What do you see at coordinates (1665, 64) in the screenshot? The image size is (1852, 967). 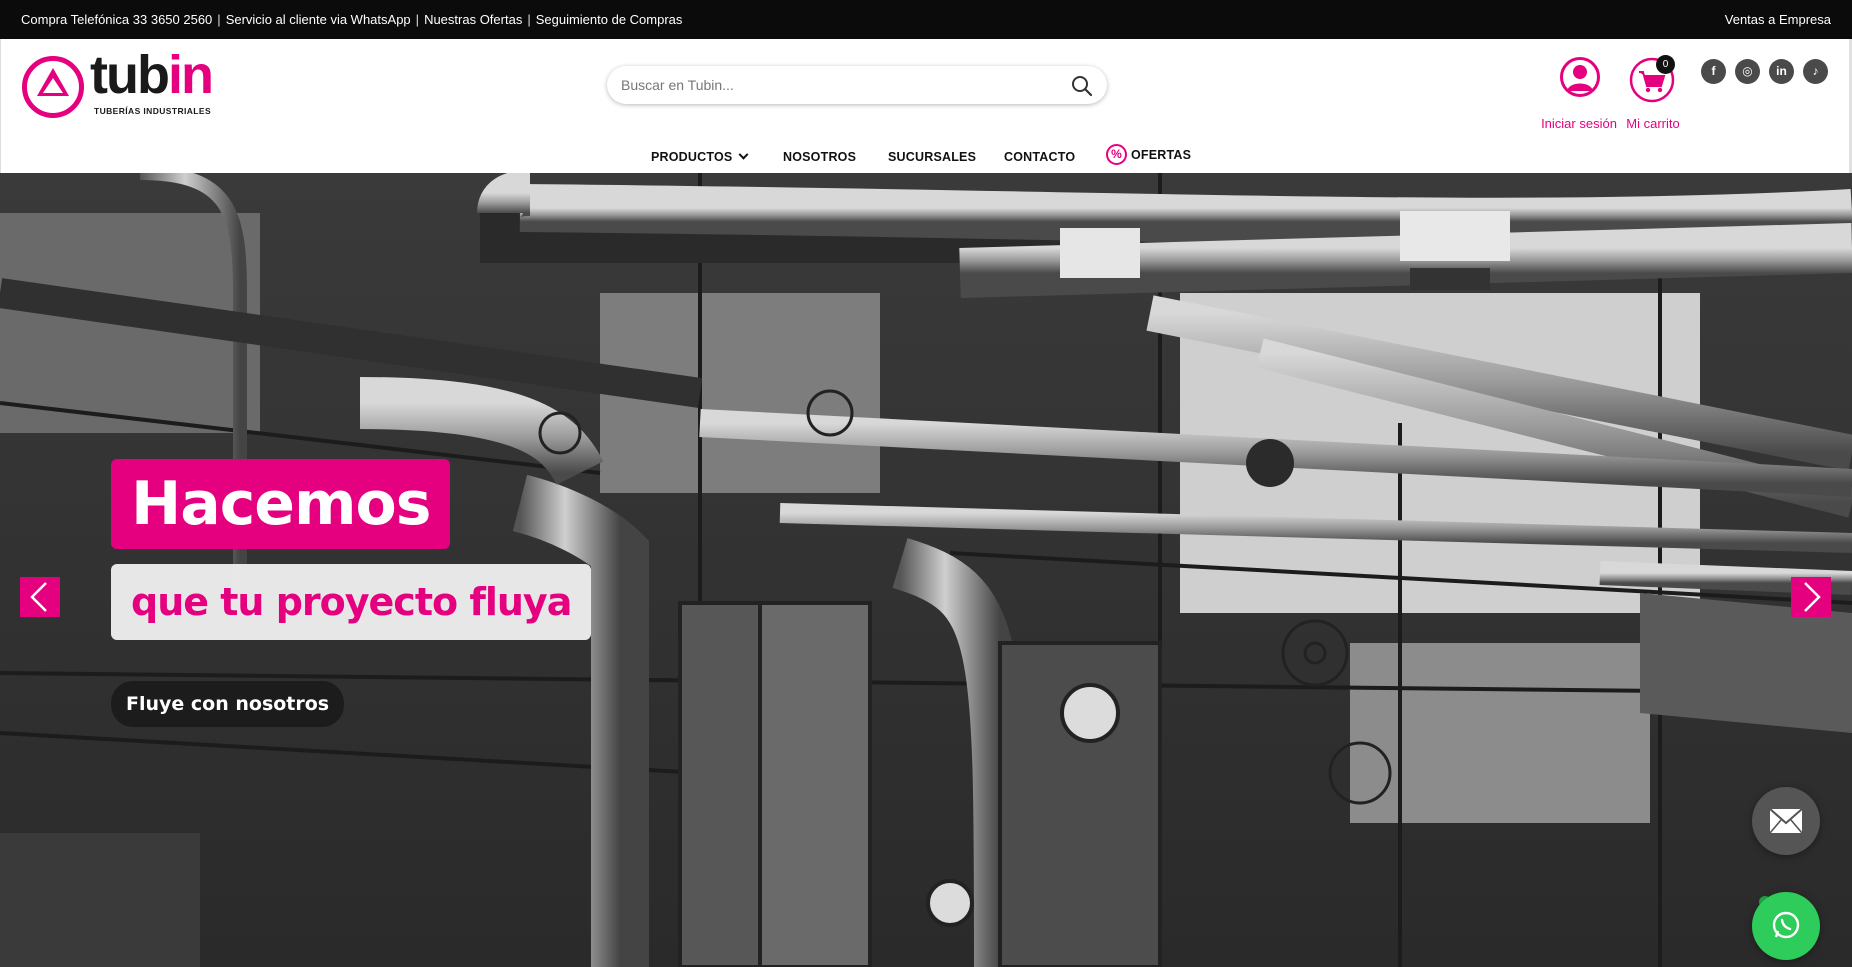 I see `cart-count-badge: 0` at bounding box center [1665, 64].